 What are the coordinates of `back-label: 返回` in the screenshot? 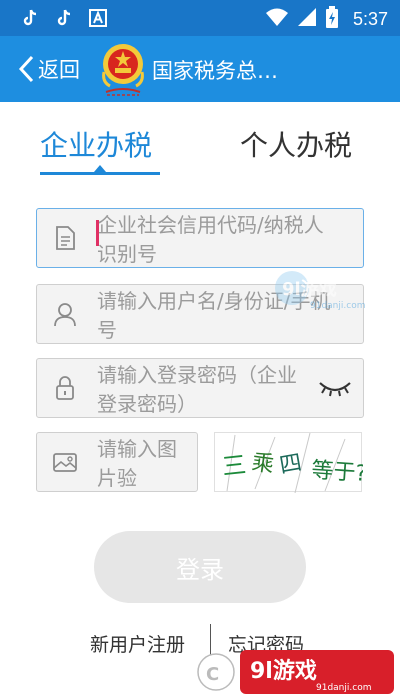 It's located at (59, 70).